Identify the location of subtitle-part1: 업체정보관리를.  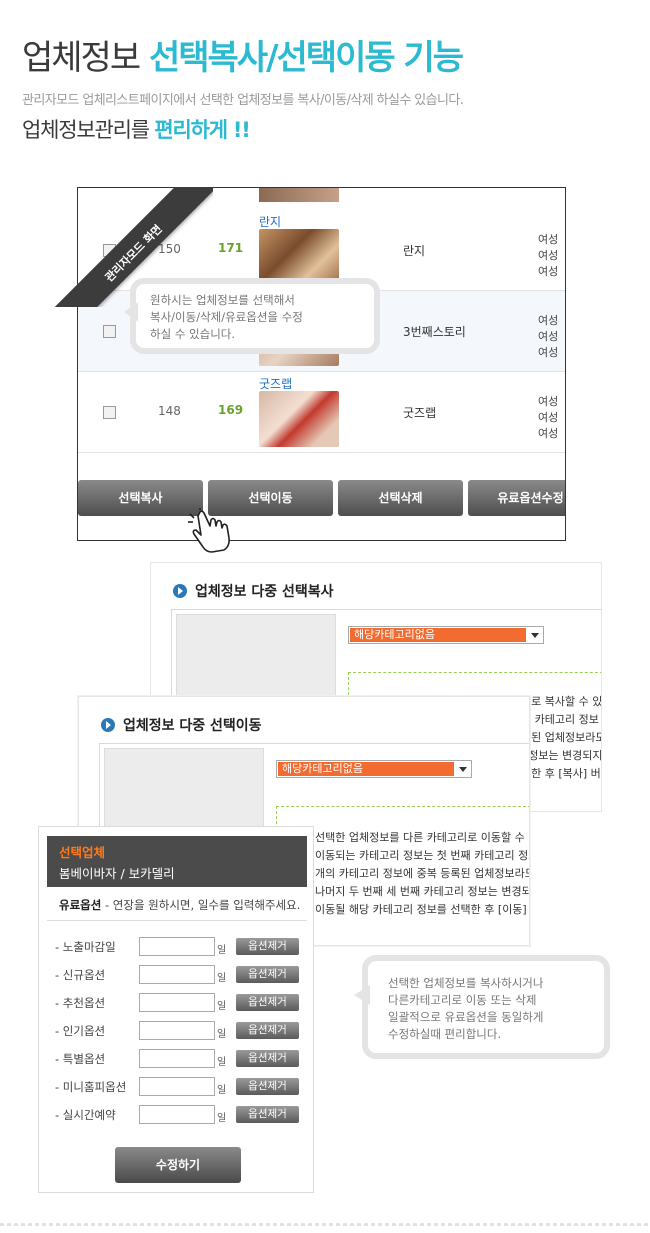
(86, 130).